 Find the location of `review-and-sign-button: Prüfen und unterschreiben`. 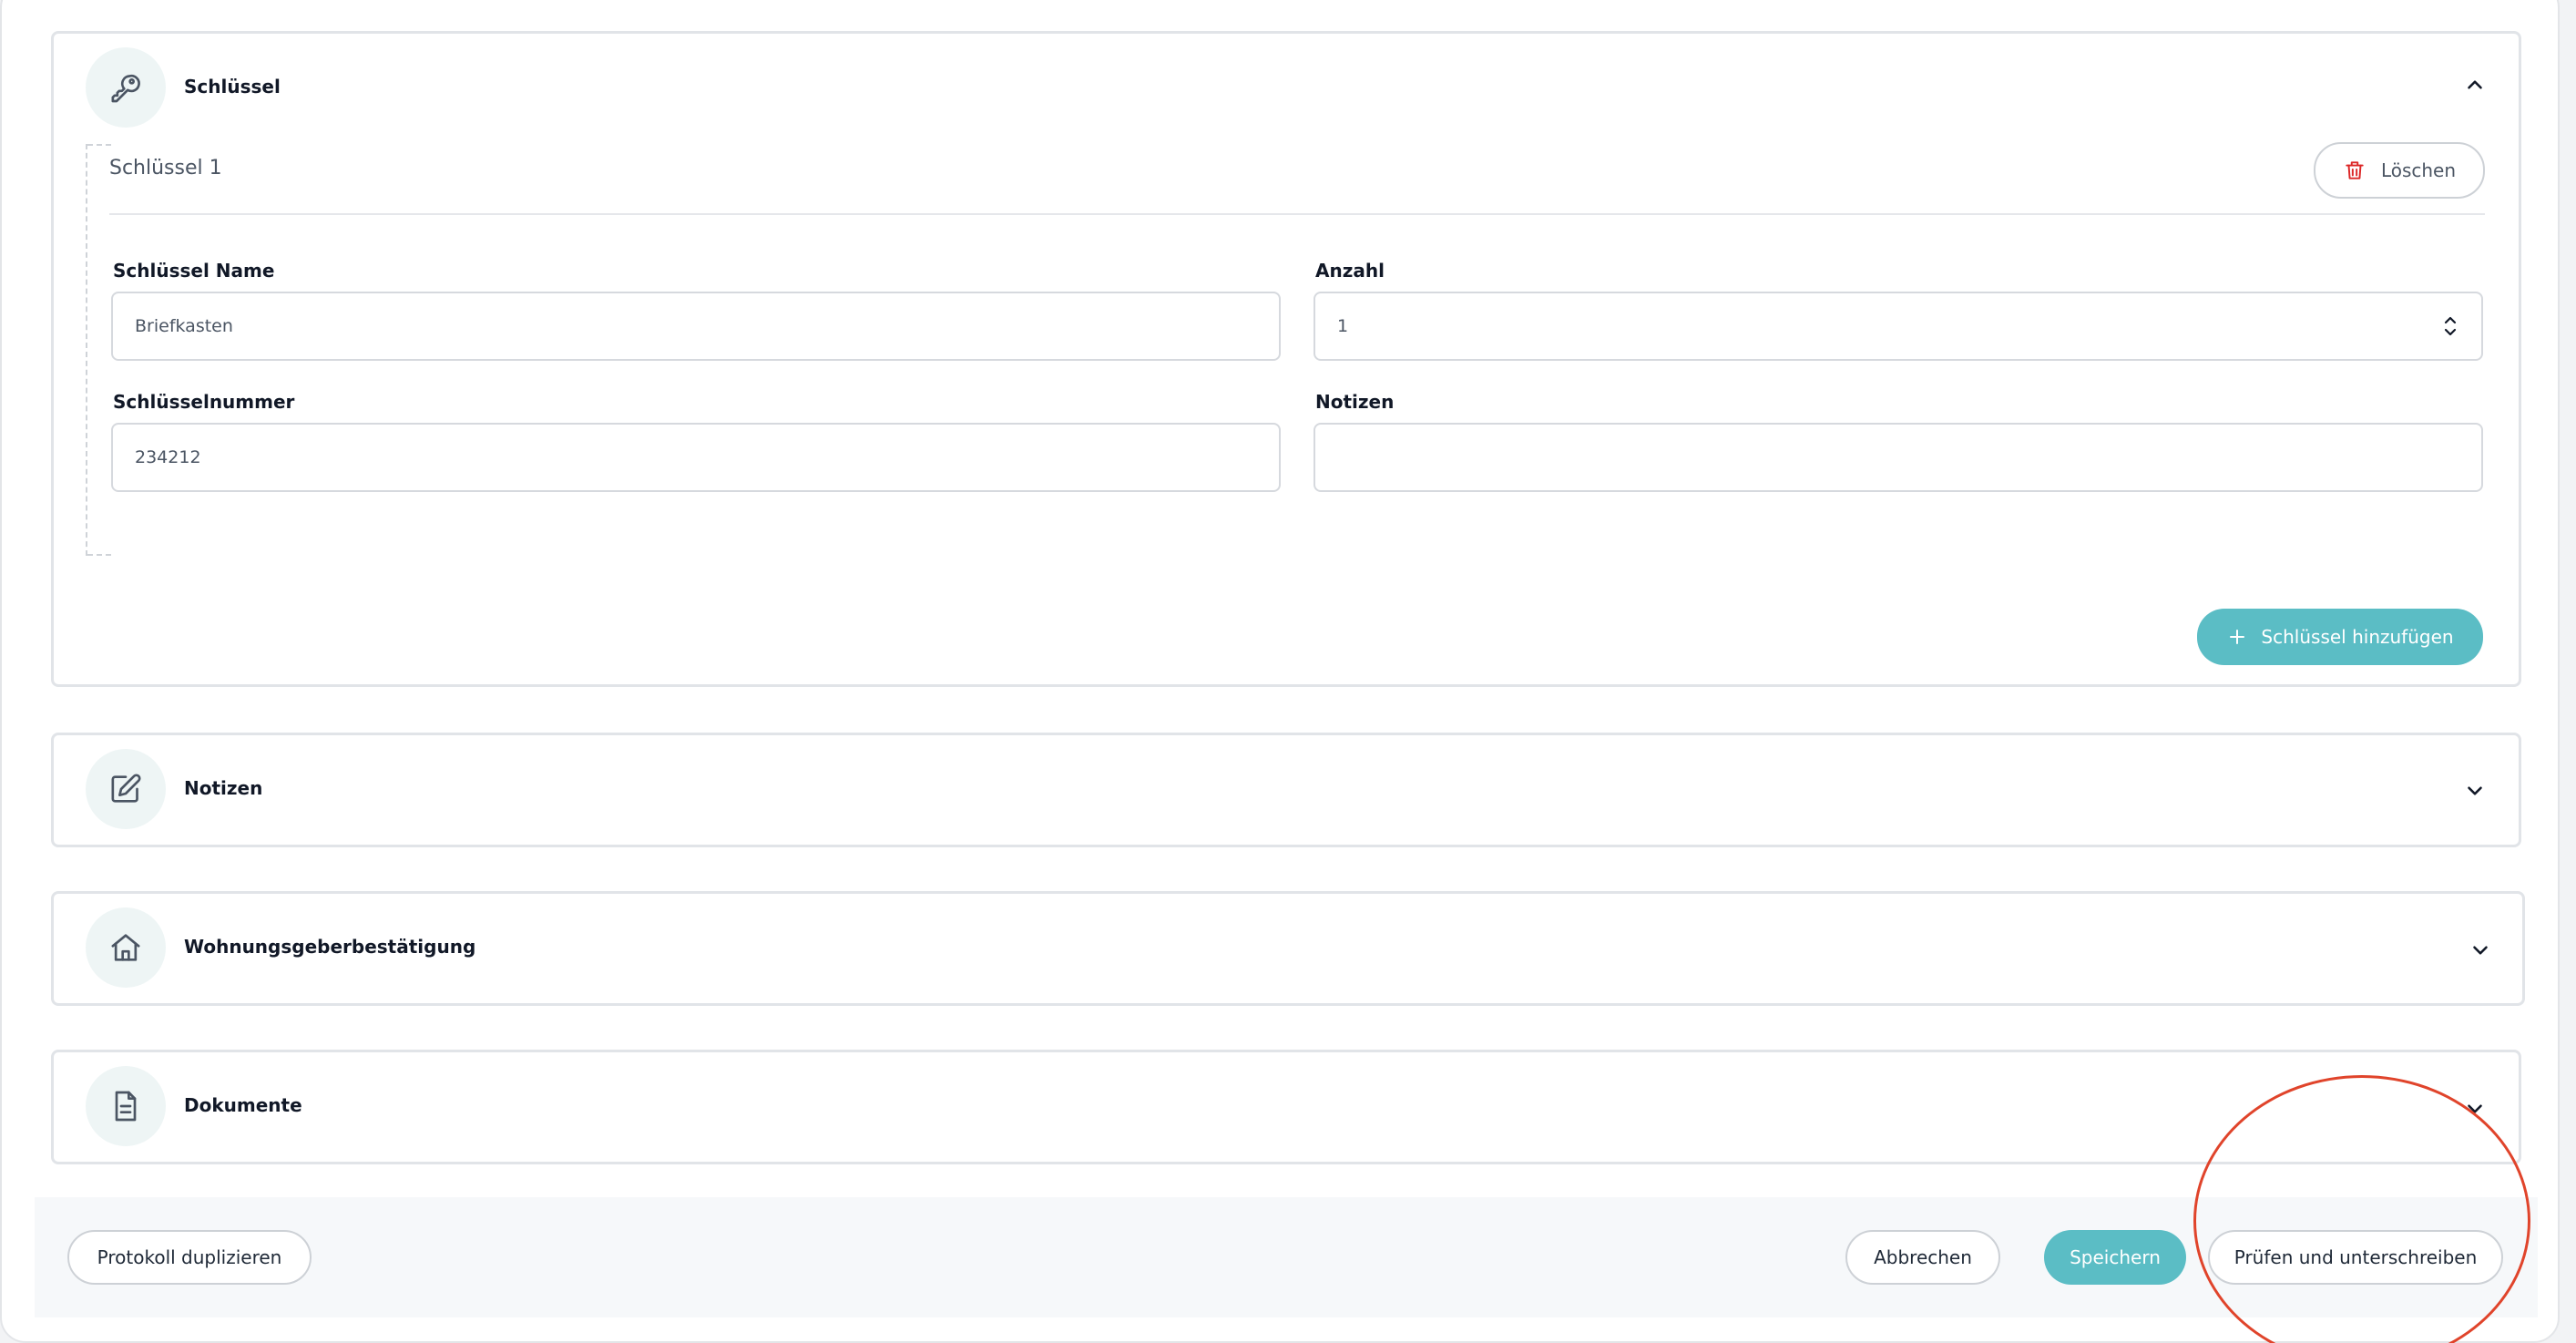

review-and-sign-button: Prüfen und unterschreiben is located at coordinates (2355, 1257).